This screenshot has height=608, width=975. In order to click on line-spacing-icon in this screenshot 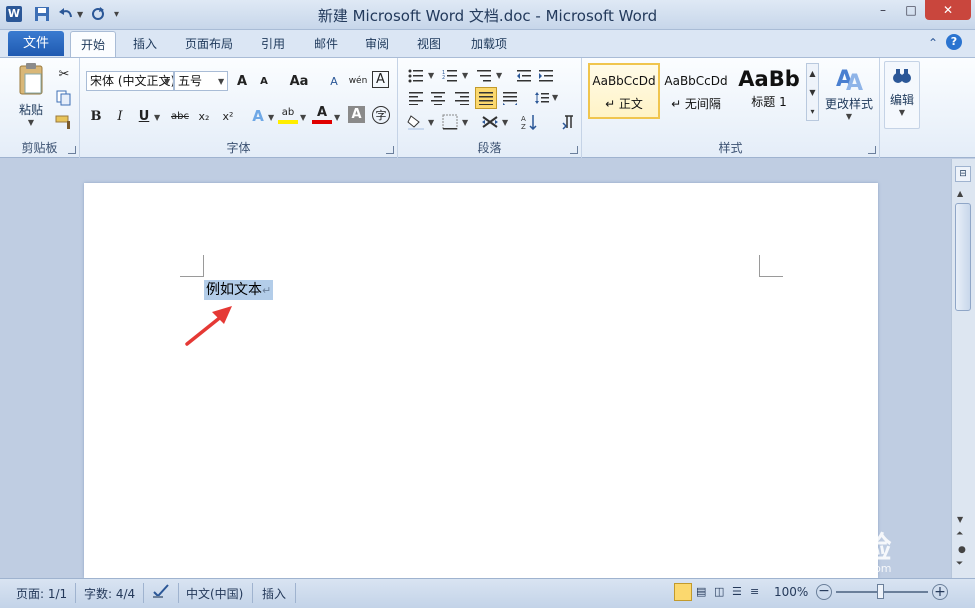, I will do `click(542, 98)`.